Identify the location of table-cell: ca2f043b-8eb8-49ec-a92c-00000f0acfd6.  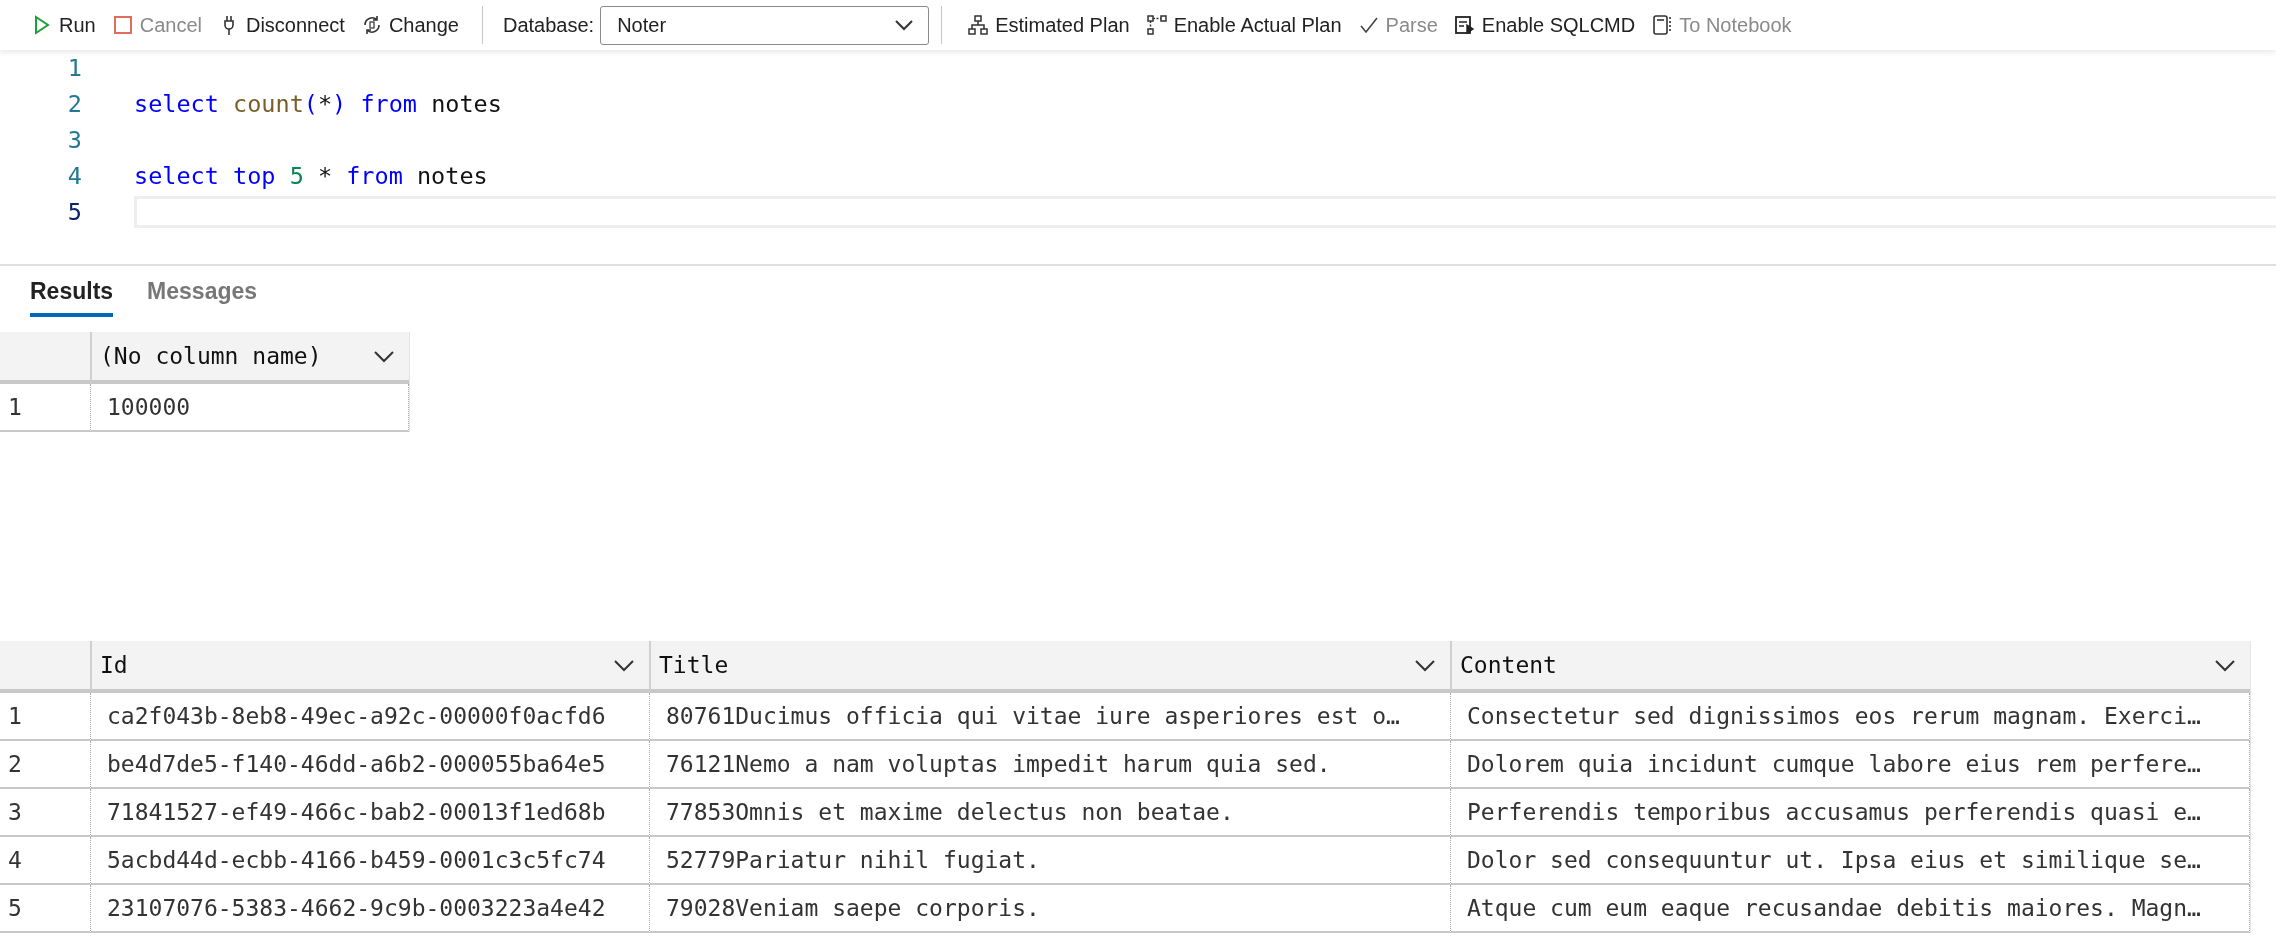
(369, 717).